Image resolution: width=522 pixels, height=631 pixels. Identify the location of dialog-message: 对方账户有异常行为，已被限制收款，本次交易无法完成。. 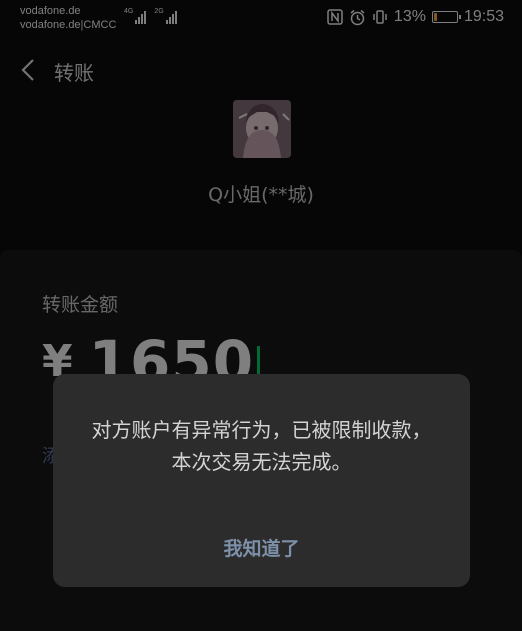
(261, 446).